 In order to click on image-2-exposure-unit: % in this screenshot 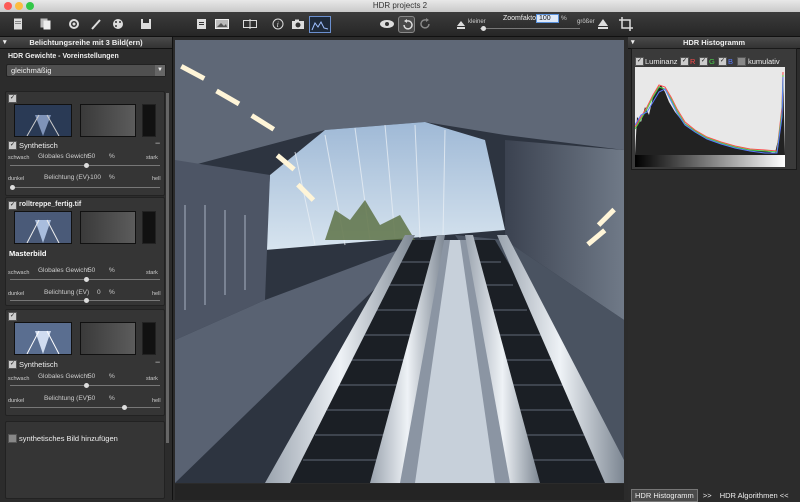, I will do `click(112, 292)`.